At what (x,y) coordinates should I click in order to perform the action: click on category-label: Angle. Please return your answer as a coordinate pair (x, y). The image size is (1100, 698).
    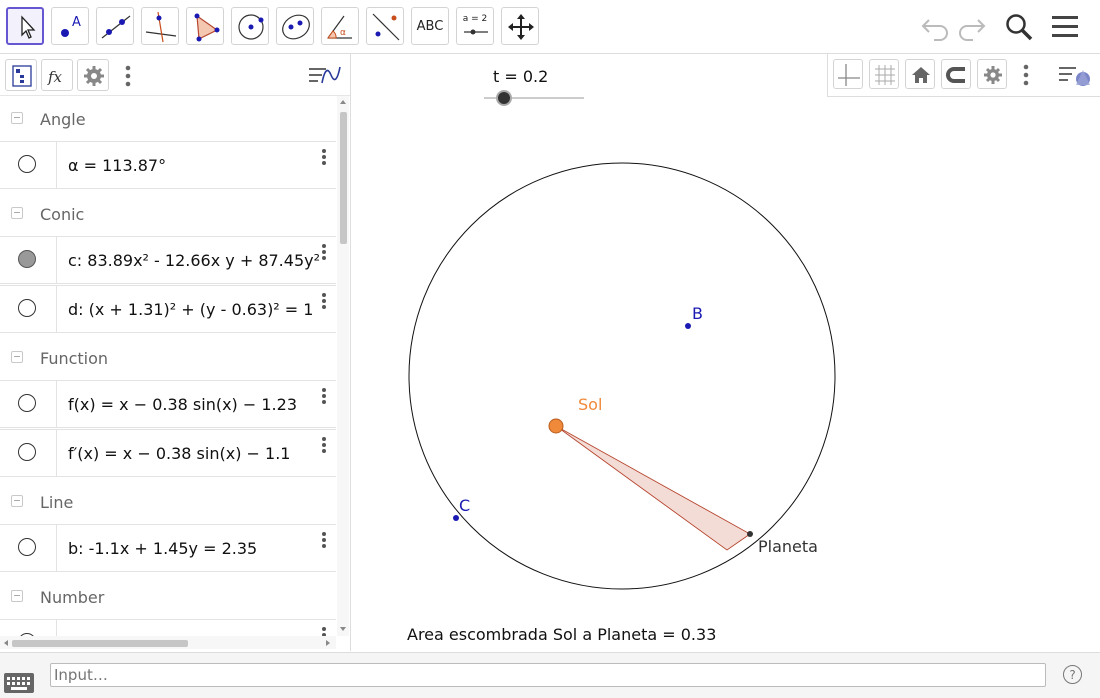
    Looking at the image, I should click on (63, 119).